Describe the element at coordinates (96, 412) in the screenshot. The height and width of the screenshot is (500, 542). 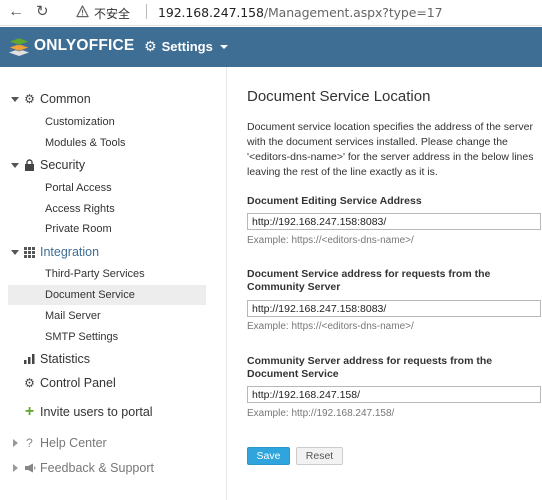
I see `invite-users-label: Invite users to portal` at that location.